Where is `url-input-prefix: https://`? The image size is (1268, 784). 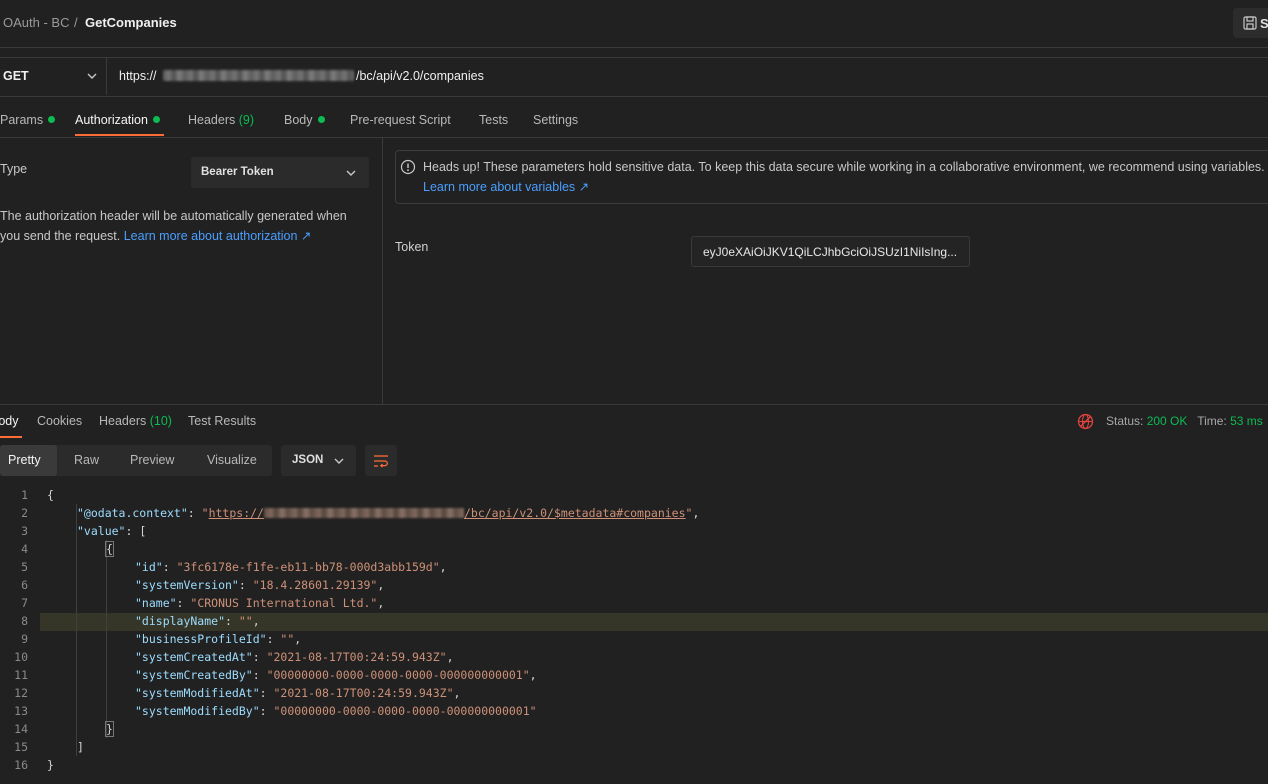 url-input-prefix: https:// is located at coordinates (138, 76).